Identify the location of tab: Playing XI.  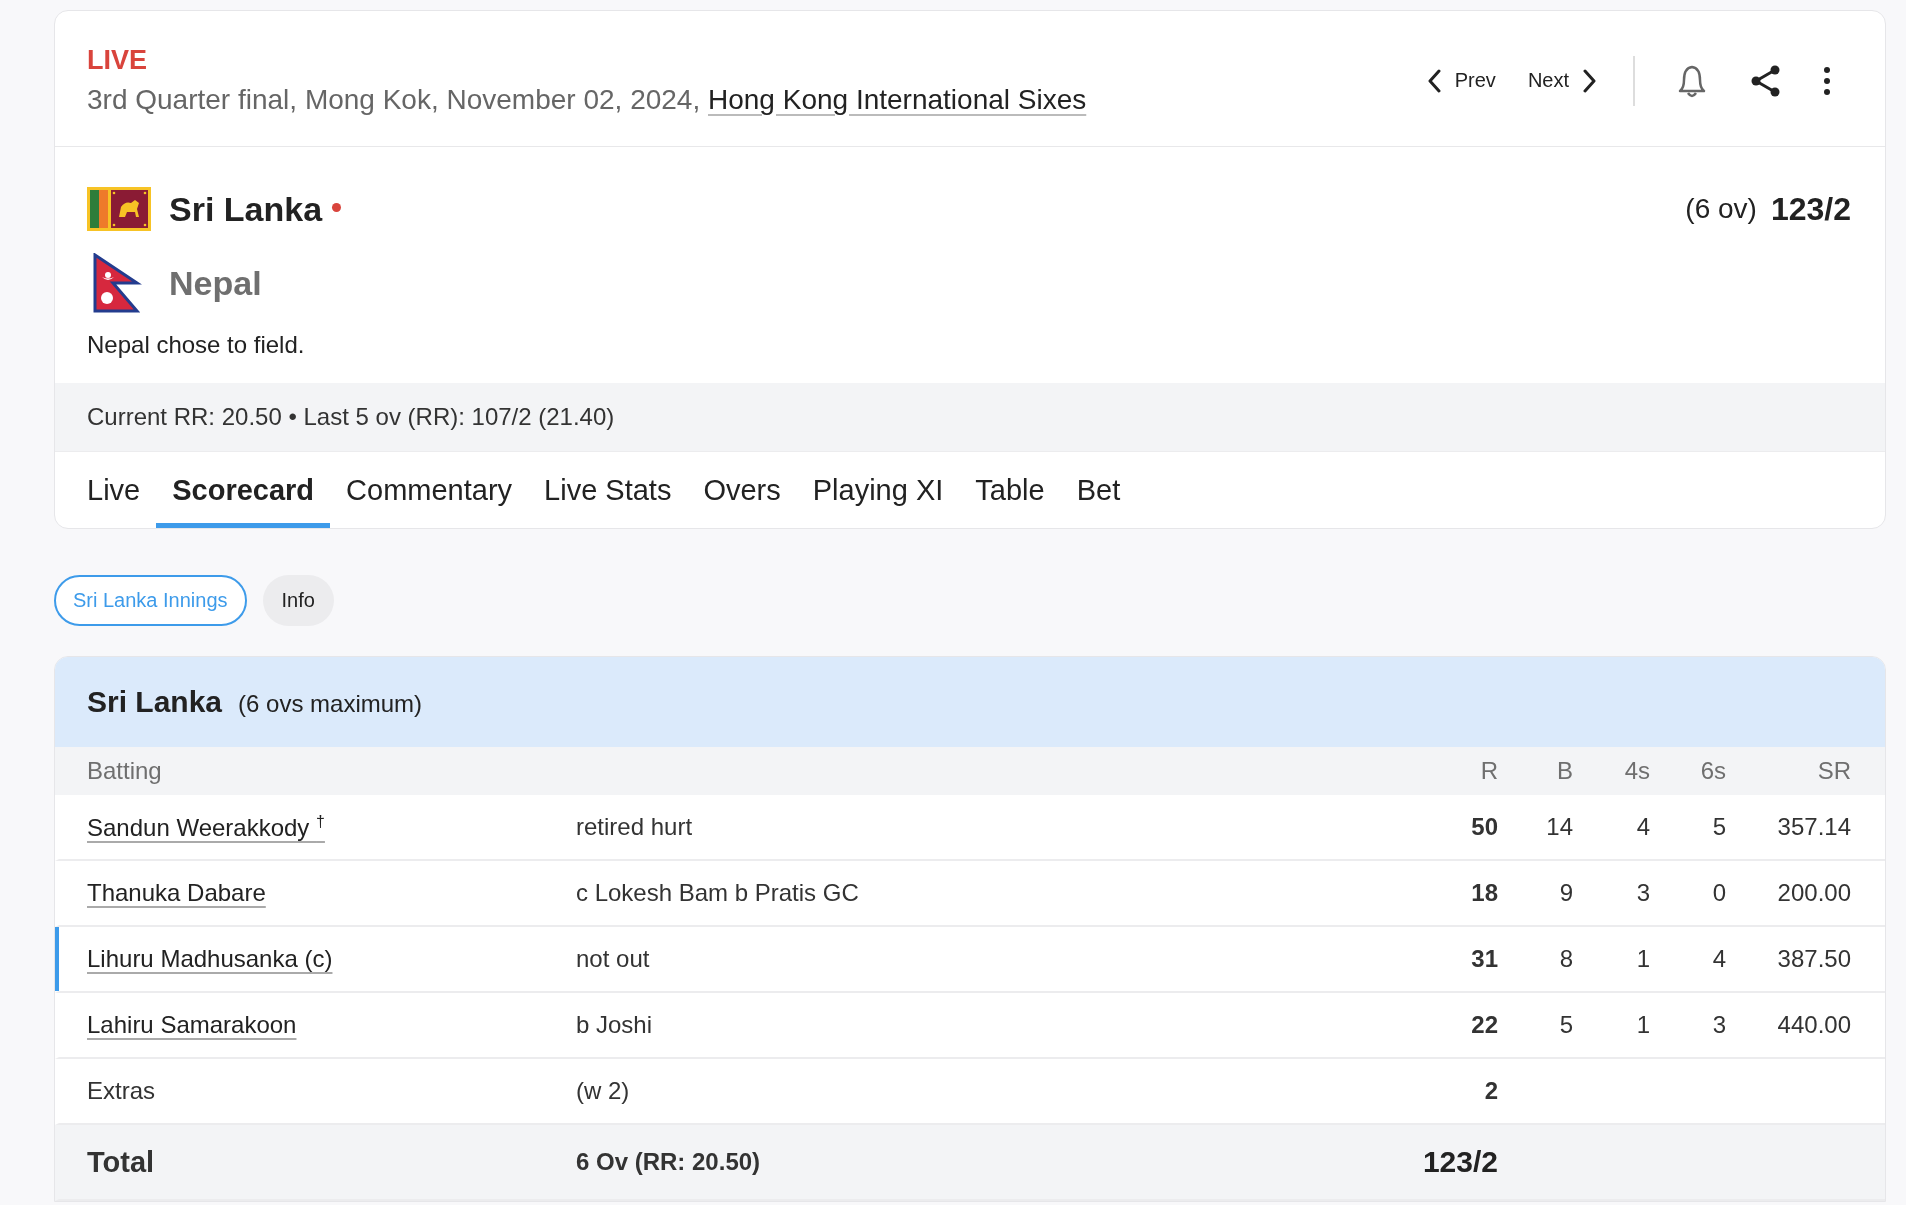
(878, 490).